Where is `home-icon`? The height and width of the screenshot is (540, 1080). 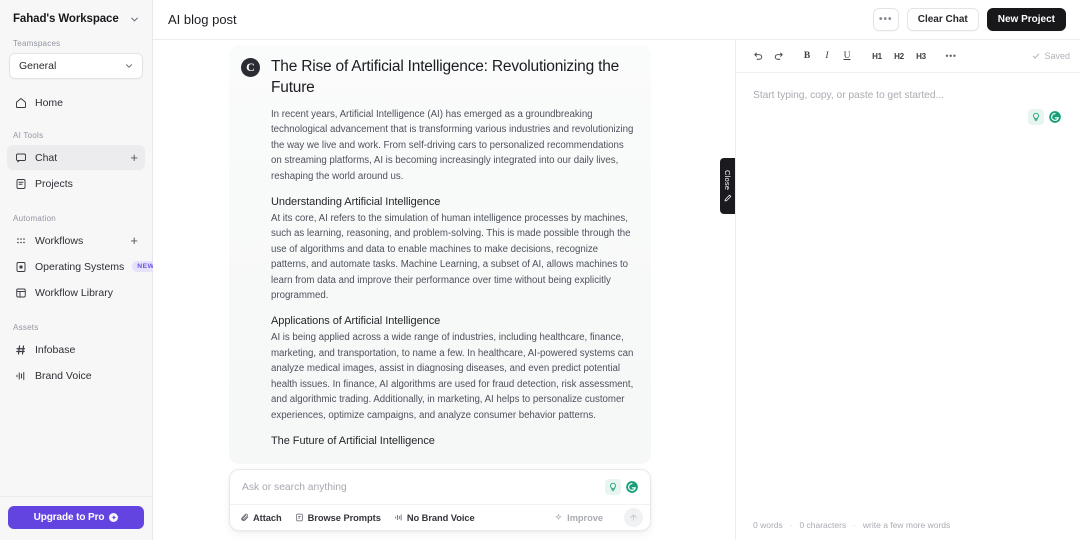 home-icon is located at coordinates (20, 102).